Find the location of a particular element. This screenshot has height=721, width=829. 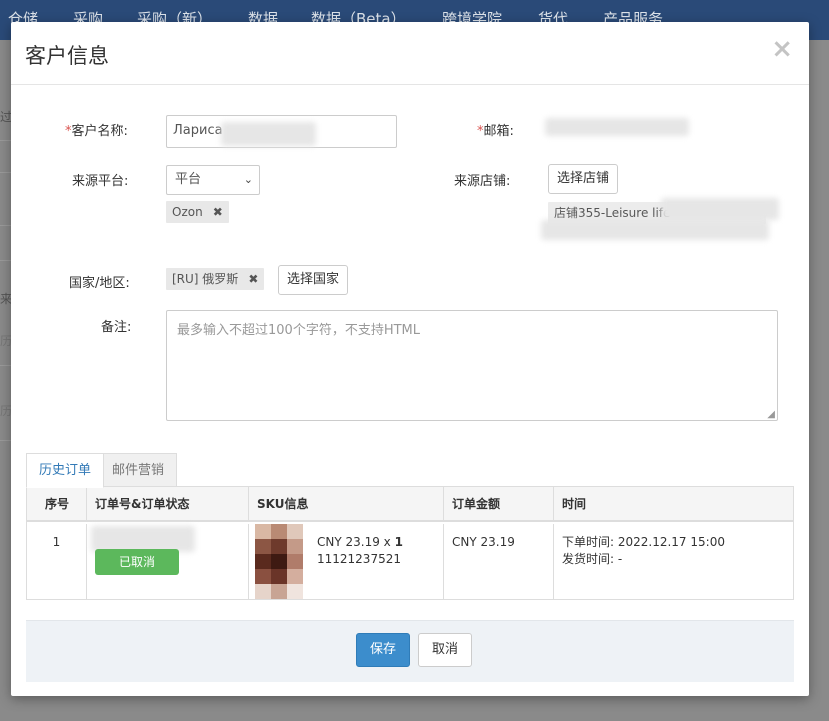

email-value-redacted is located at coordinates (617, 127).